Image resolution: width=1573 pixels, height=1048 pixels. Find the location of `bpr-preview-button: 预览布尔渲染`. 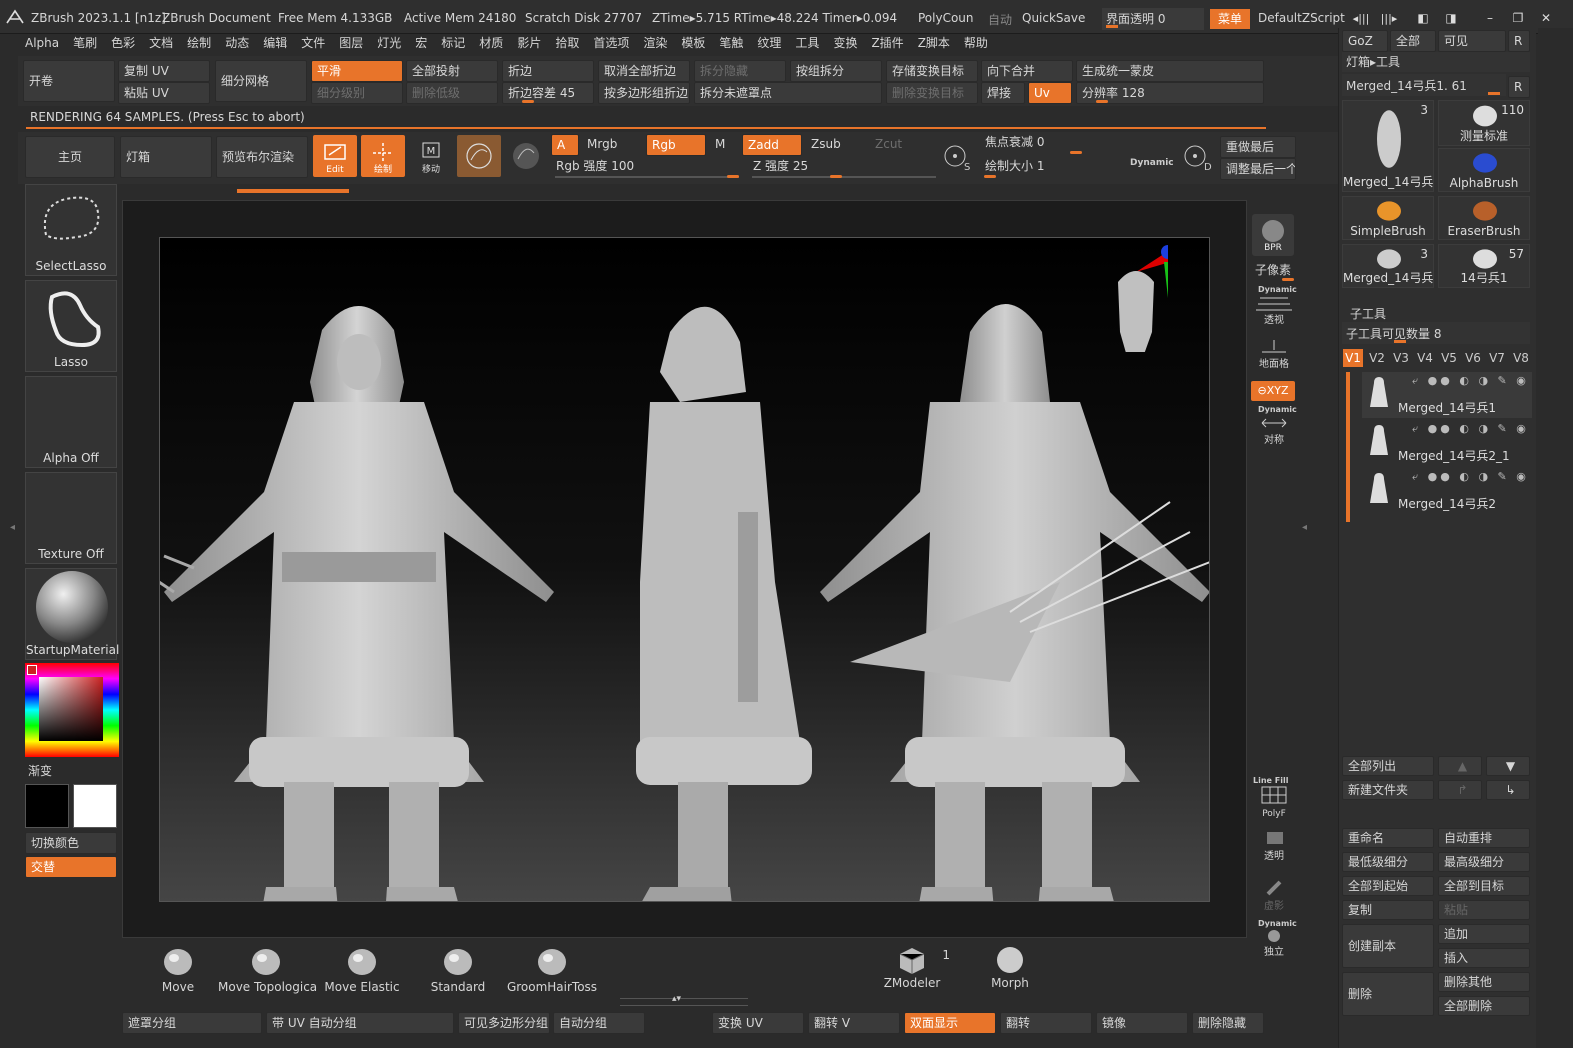

bpr-preview-button: 预览布尔渲染 is located at coordinates (262, 157).